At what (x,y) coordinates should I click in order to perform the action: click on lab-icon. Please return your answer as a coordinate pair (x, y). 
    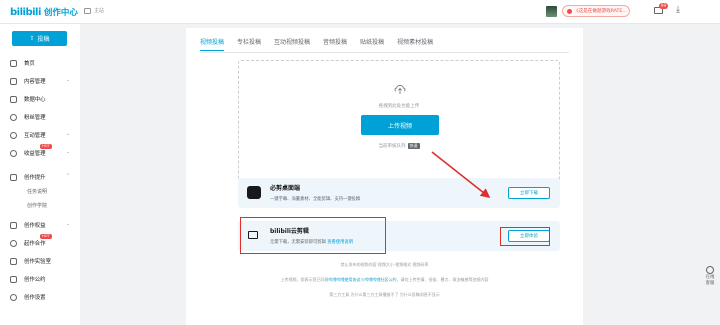
    Looking at the image, I should click on (13, 261).